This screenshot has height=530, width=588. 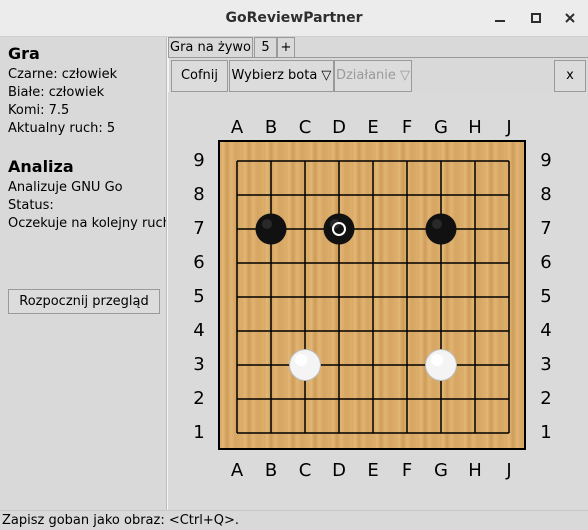 What do you see at coordinates (199, 194) in the screenshot?
I see `row-label-left: 8` at bounding box center [199, 194].